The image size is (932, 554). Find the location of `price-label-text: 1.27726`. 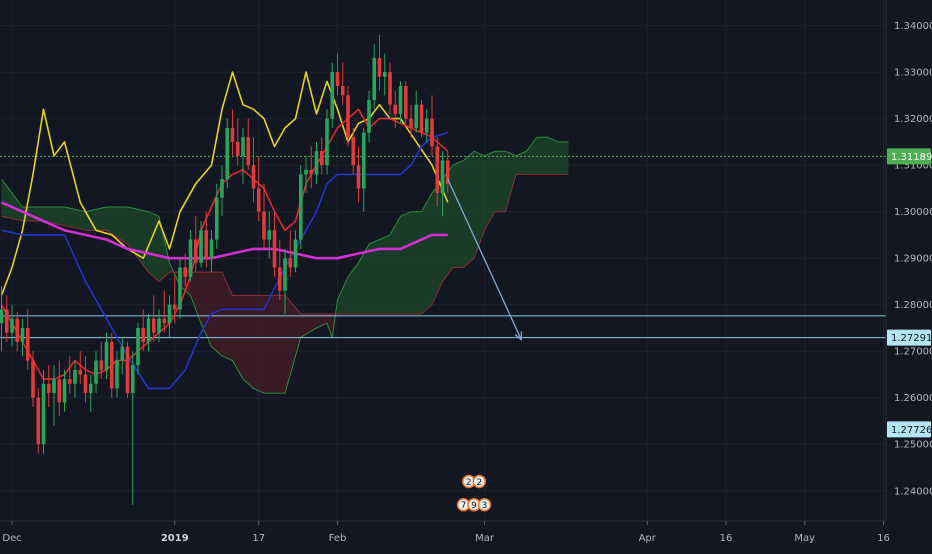

price-label-text: 1.27726 is located at coordinates (911, 430).